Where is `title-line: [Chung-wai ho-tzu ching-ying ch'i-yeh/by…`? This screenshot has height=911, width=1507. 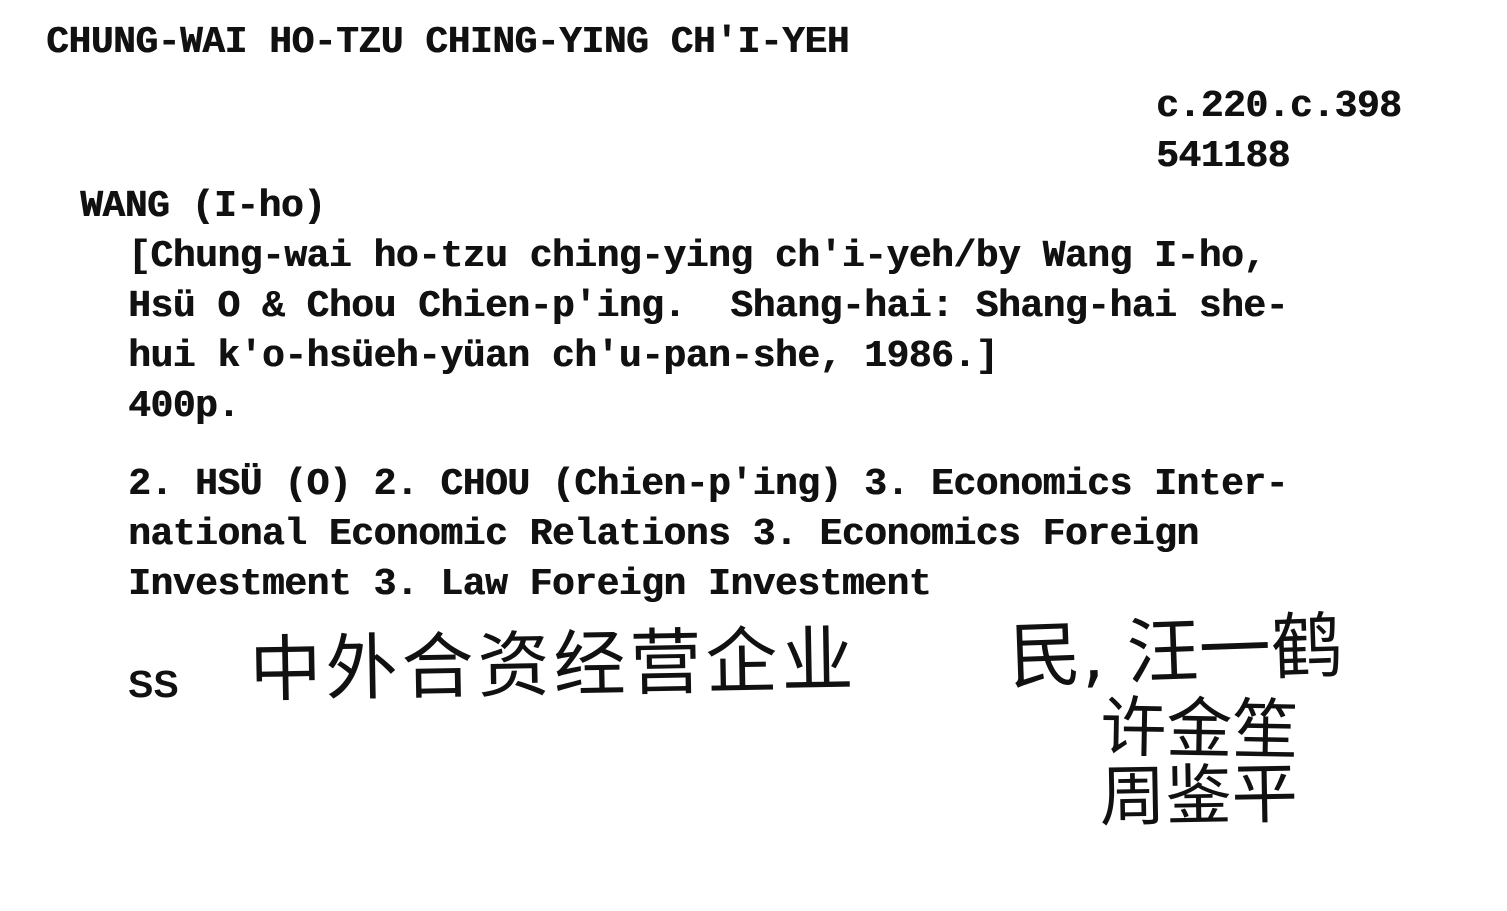
title-line: [Chung-wai ho-tzu ching-ying ch'i-yeh/by… is located at coordinates (697, 256).